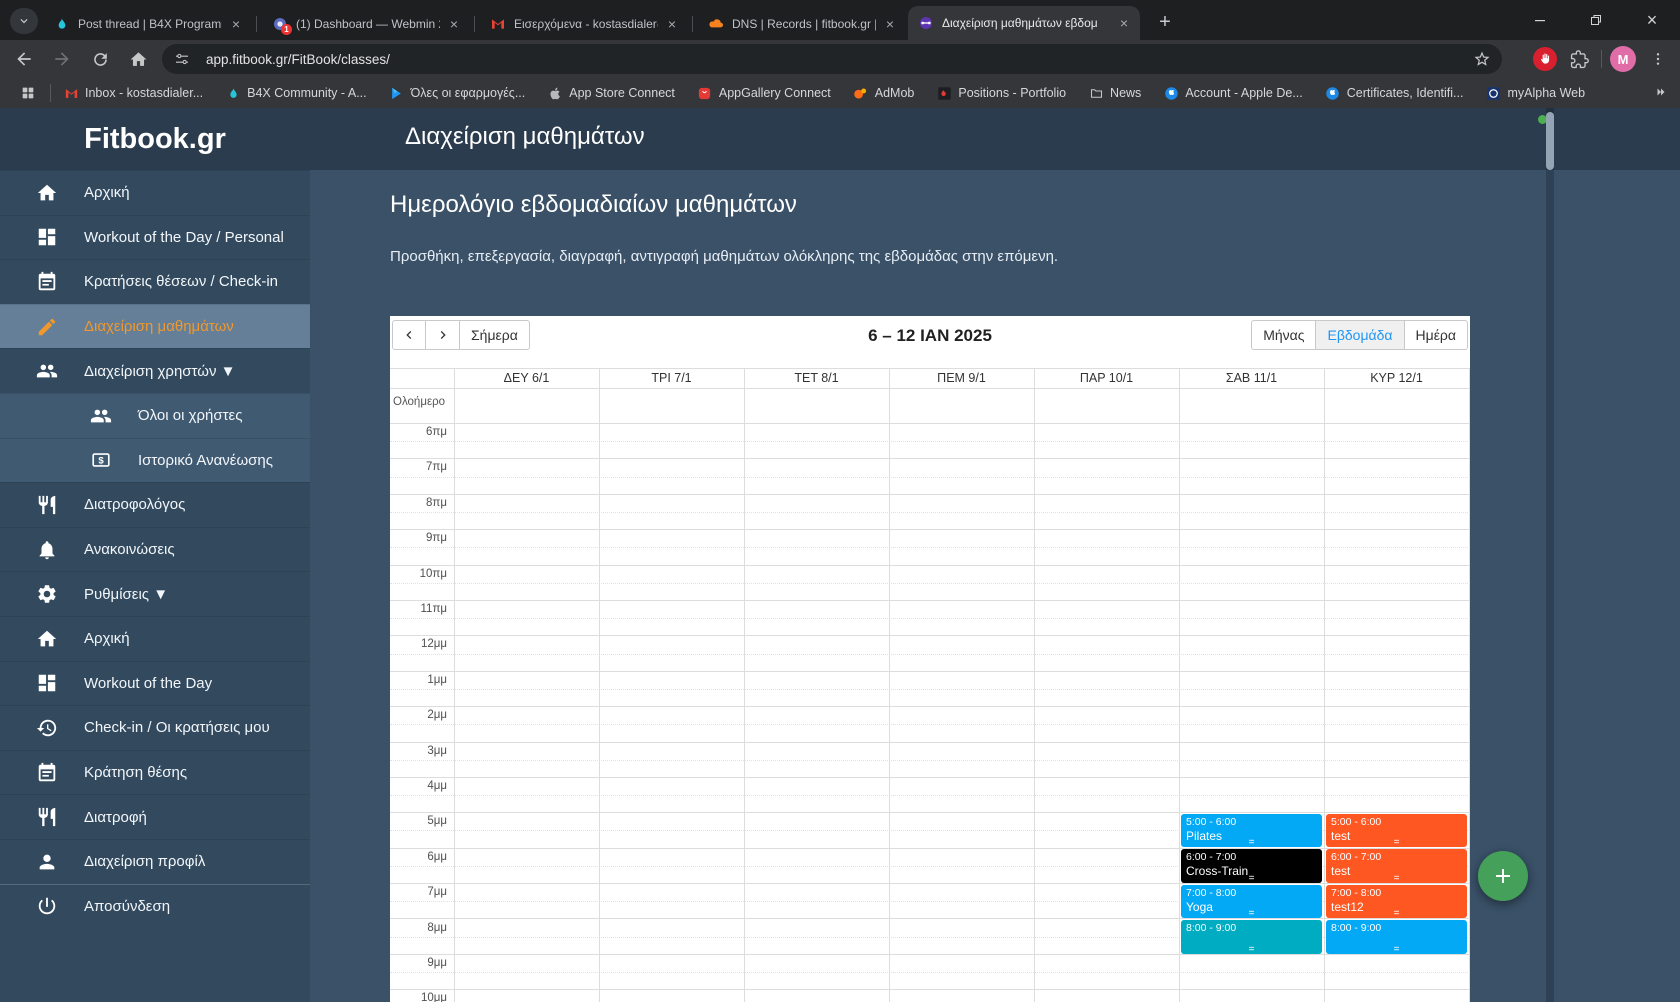 The width and height of the screenshot is (1680, 1002). I want to click on time-label: 6πμ, so click(436, 432).